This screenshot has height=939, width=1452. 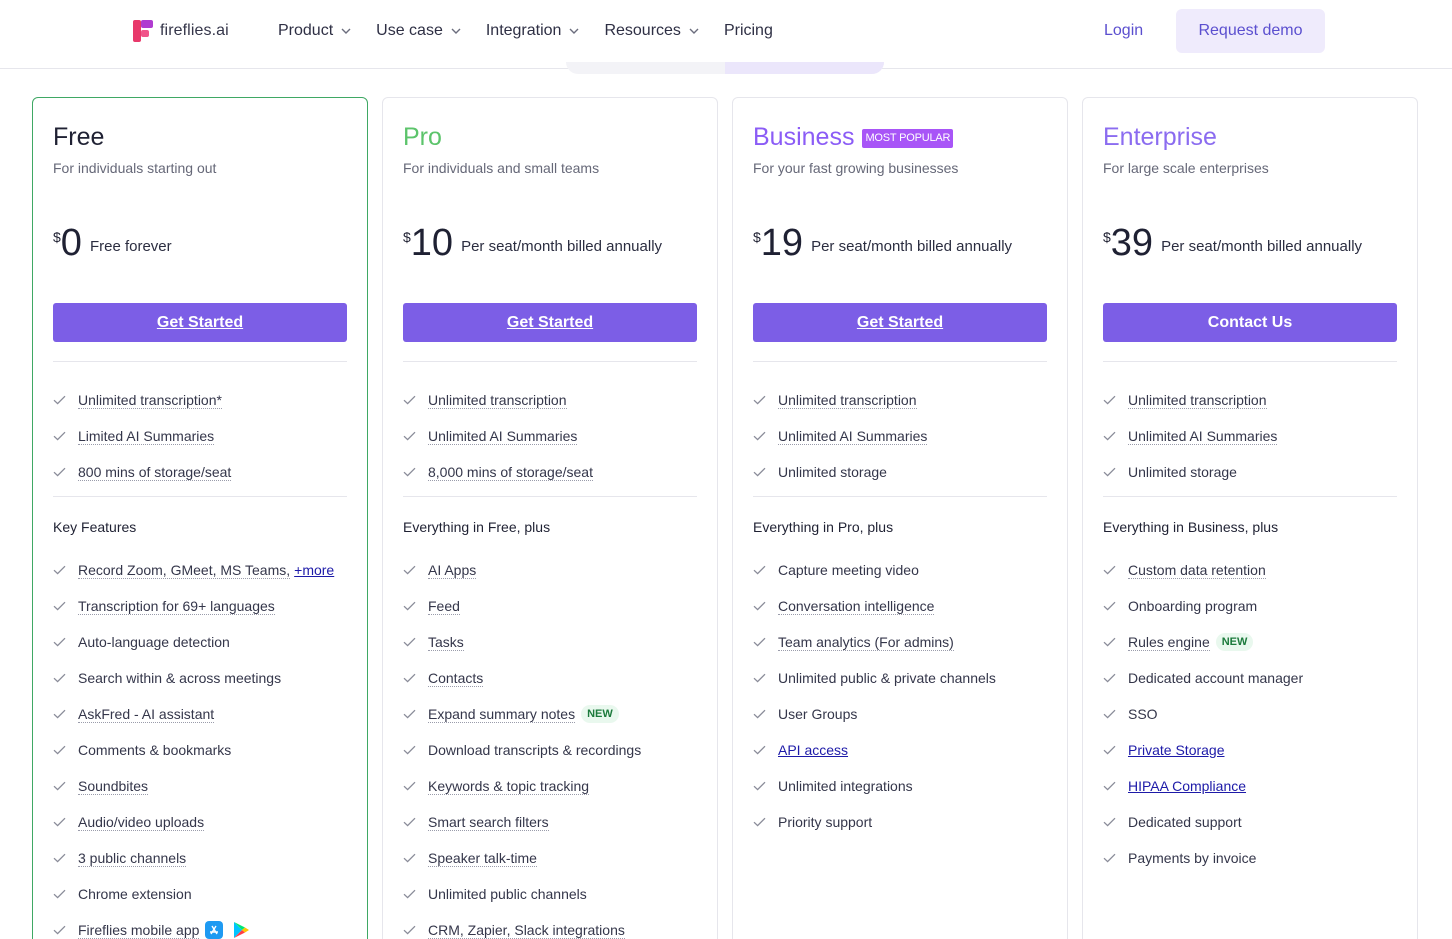 I want to click on feature-text: Rules engine, so click(x=1169, y=642).